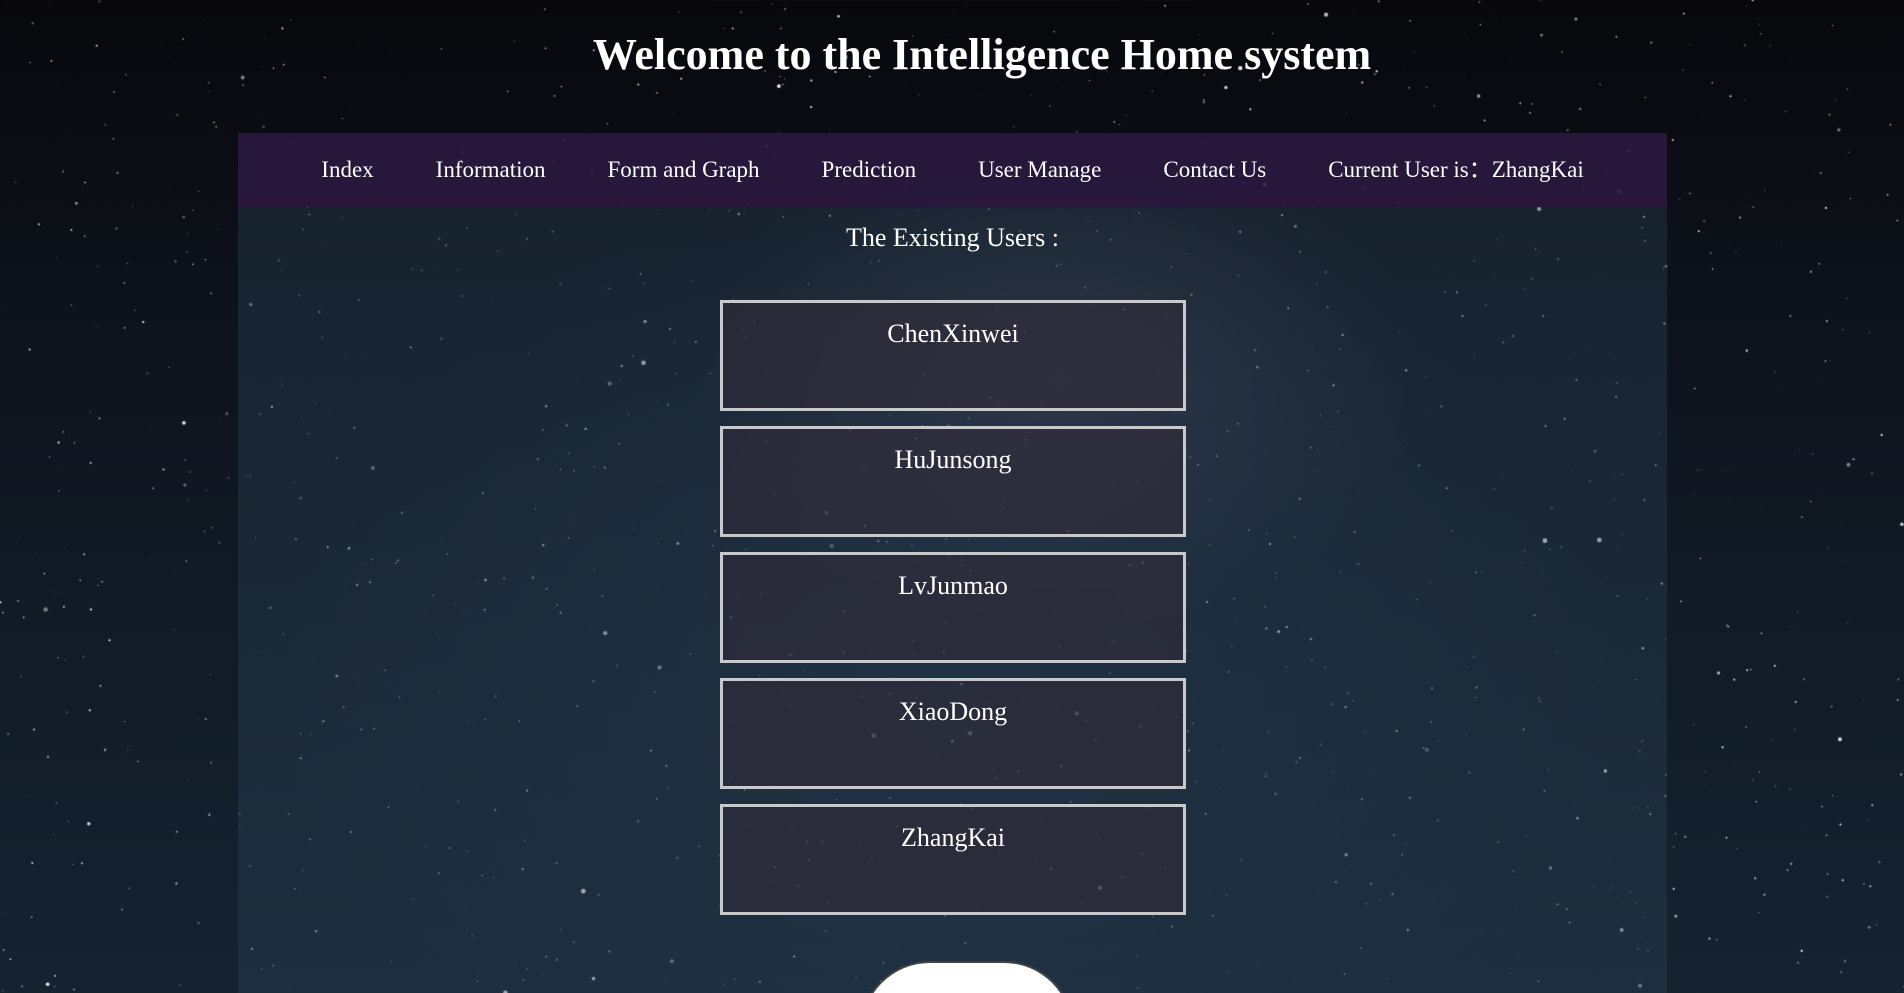 This screenshot has height=993, width=1904. What do you see at coordinates (953, 607) in the screenshot?
I see `user-card-lvjunmao: LvJunmao` at bounding box center [953, 607].